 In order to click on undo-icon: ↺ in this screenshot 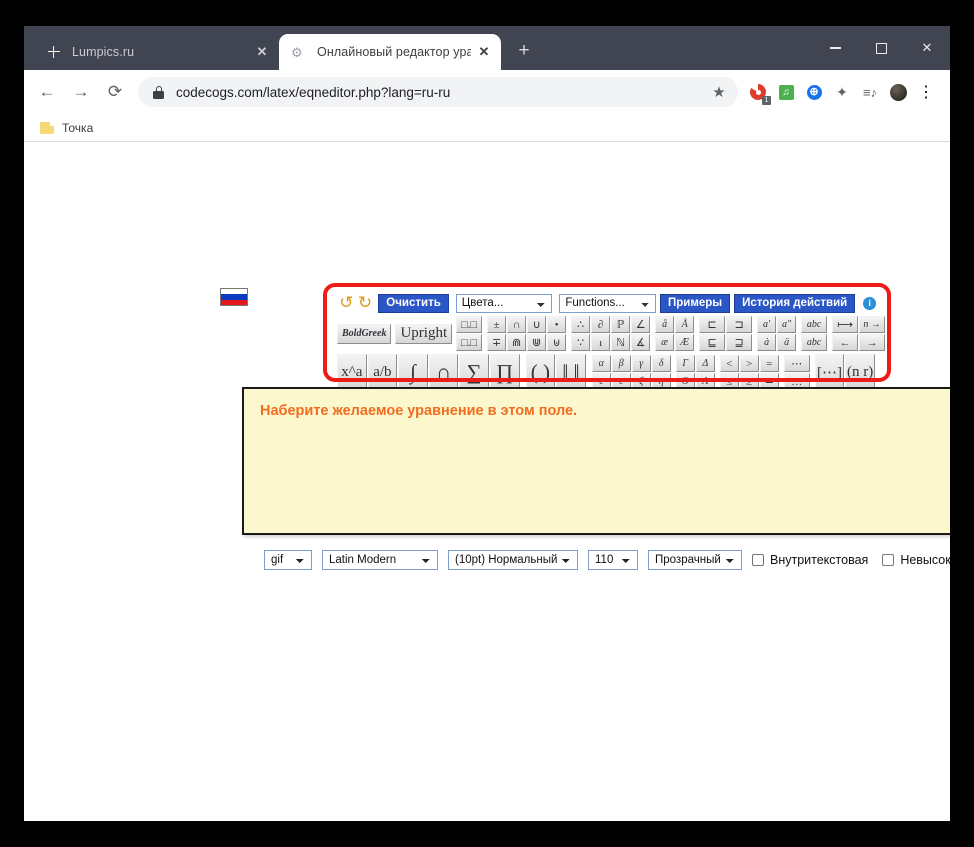, I will do `click(346, 303)`.